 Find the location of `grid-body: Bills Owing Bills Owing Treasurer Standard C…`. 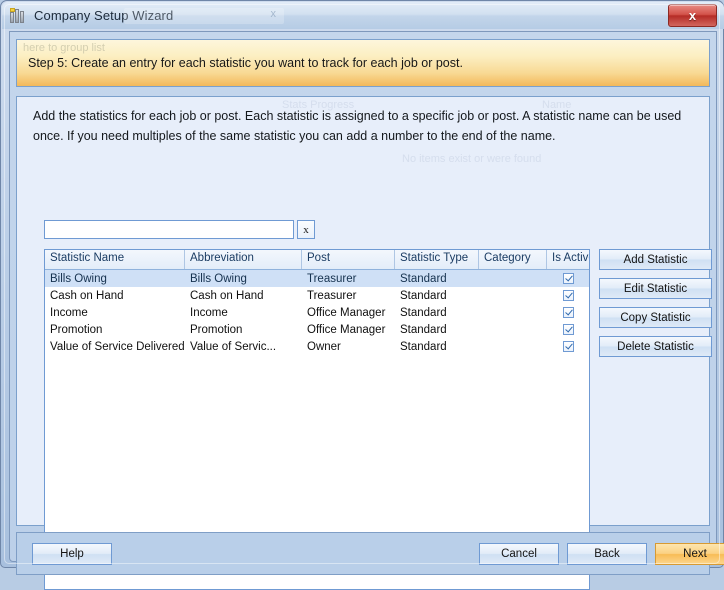

grid-body: Bills Owing Bills Owing Treasurer Standard C… is located at coordinates (317, 312).